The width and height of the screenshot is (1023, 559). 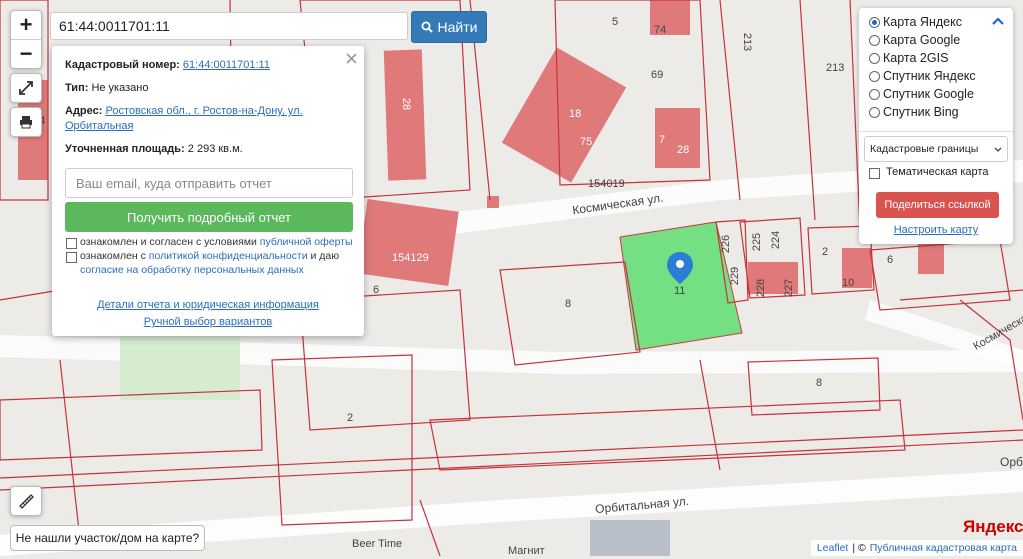 What do you see at coordinates (937, 205) in the screenshot?
I see `share-link-button: Поделиться ссылкой` at bounding box center [937, 205].